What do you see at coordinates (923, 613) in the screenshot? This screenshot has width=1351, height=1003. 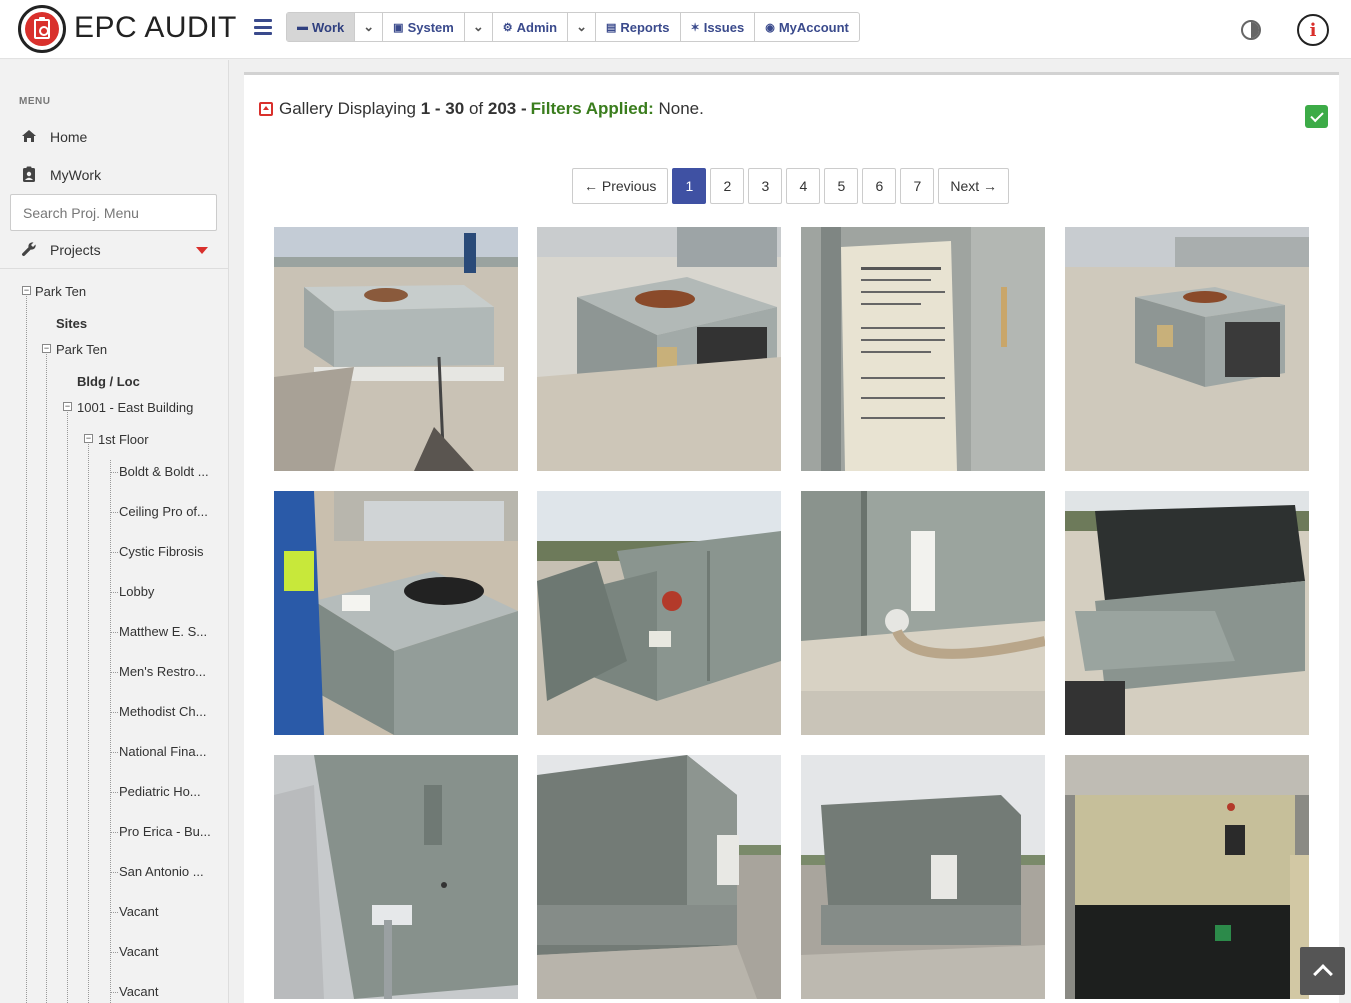 I see `gallery-photo-unit-panel-closeup` at bounding box center [923, 613].